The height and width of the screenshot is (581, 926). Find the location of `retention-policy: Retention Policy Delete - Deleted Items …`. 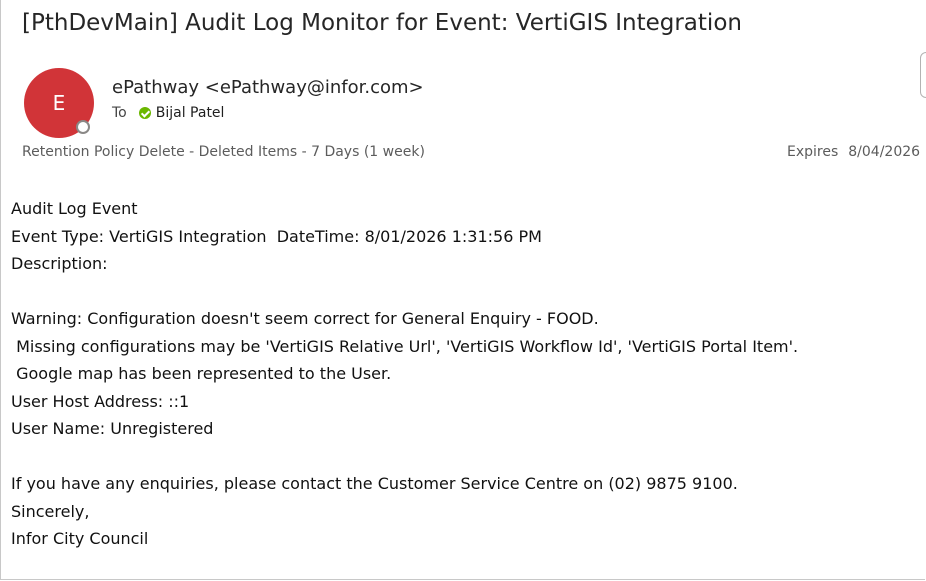

retention-policy: Retention Policy Delete - Deleted Items … is located at coordinates (223, 152).